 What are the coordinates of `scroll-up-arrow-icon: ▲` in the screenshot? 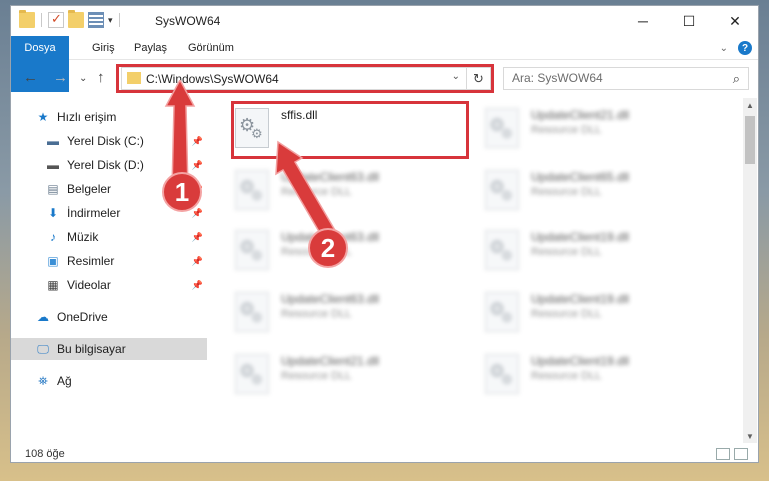 It's located at (750, 105).